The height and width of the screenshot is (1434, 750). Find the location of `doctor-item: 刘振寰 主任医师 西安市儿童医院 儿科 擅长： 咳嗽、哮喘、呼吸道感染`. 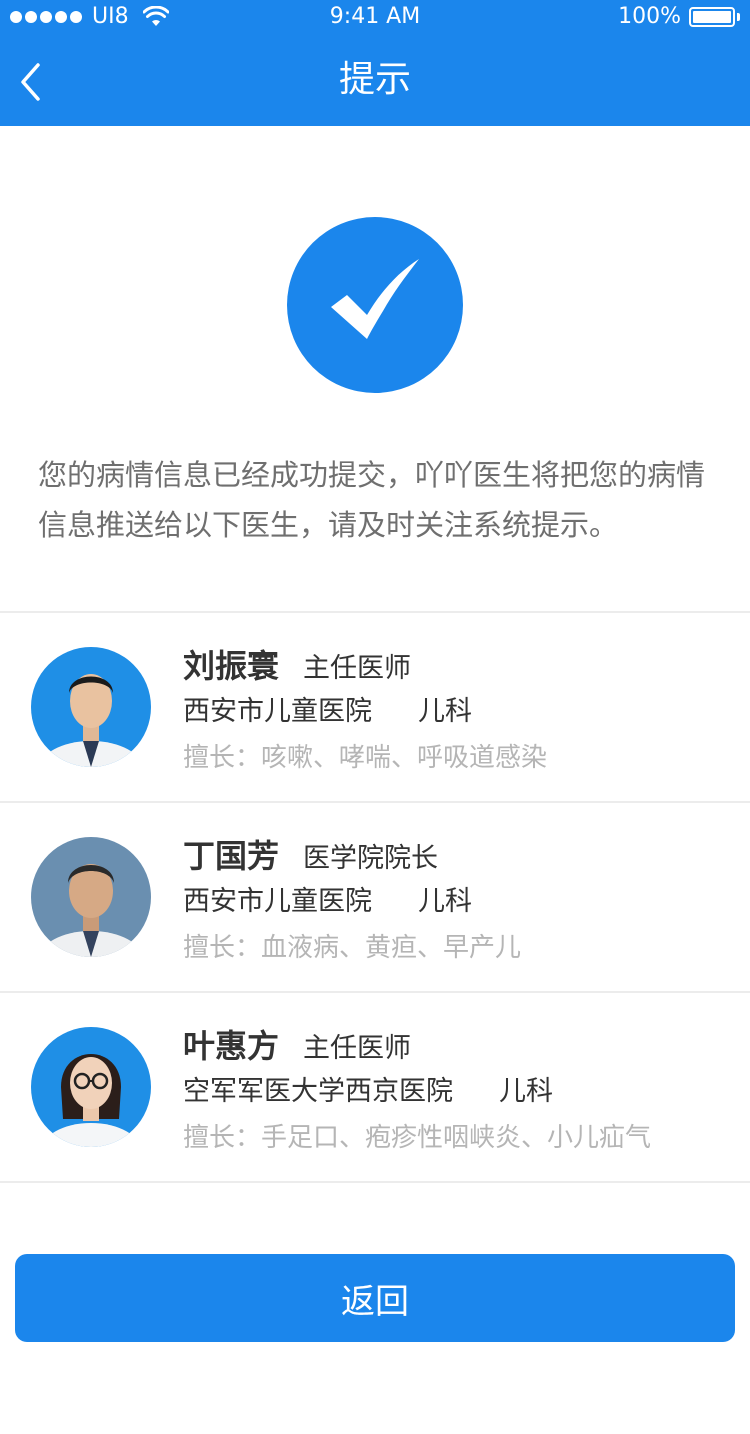

doctor-item: 刘振寰 主任医师 西安市儿童医院 儿科 擅长： 咳嗽、哮喘、呼吸道感染 is located at coordinates (375, 708).